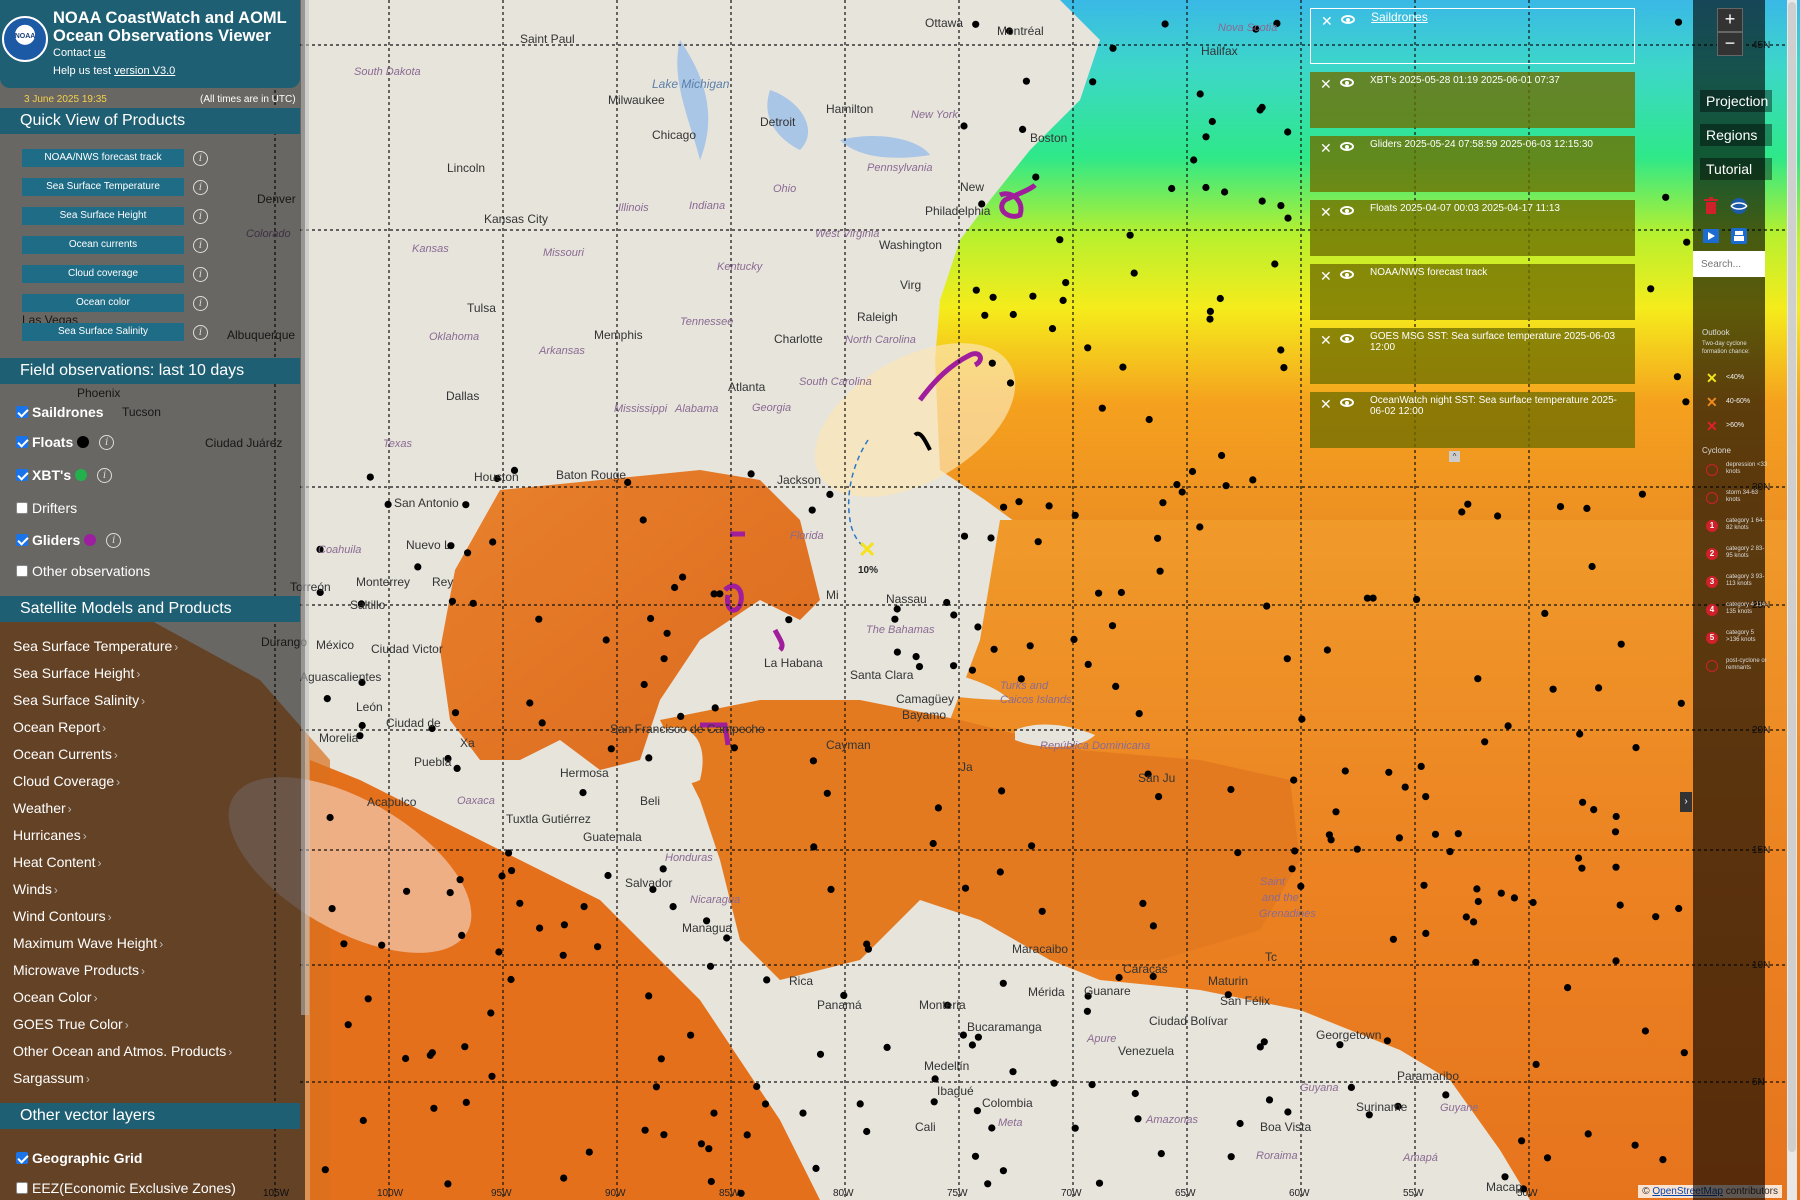 The image size is (1800, 1200). I want to click on quick-view-button: Ocean color, so click(103, 303).